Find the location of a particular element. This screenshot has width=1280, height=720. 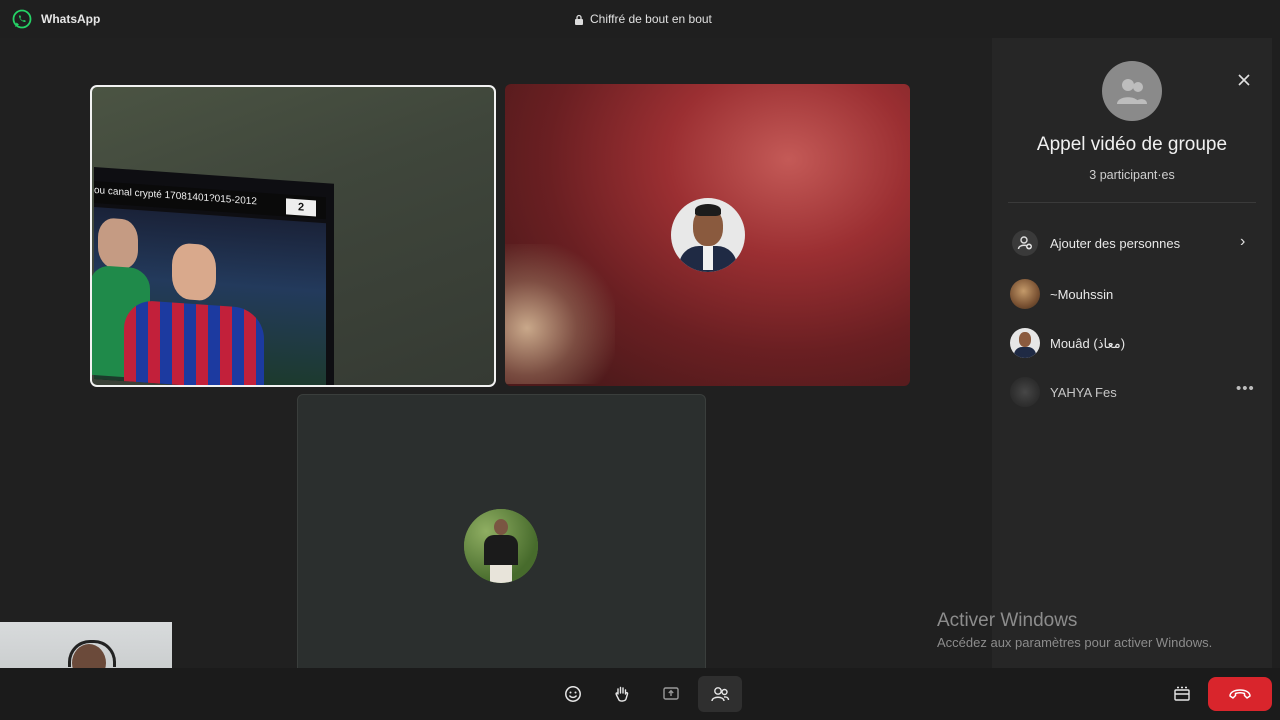

tv-screen-video: ou canal crypté 17081401?015-2012 2 is located at coordinates (213, 276).